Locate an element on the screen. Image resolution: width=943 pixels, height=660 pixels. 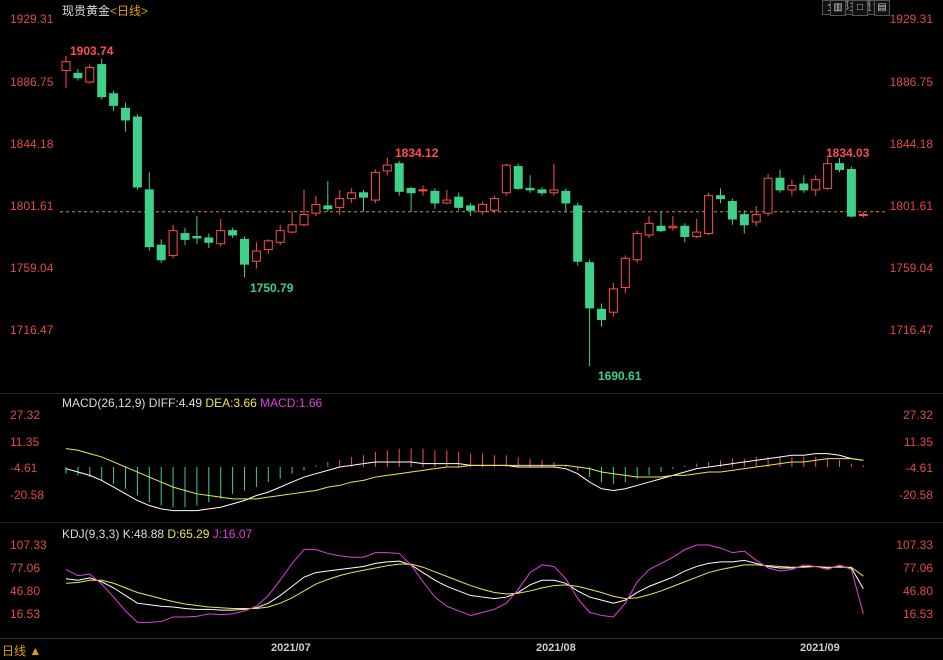
kdj-k-line is located at coordinates (464, 585).